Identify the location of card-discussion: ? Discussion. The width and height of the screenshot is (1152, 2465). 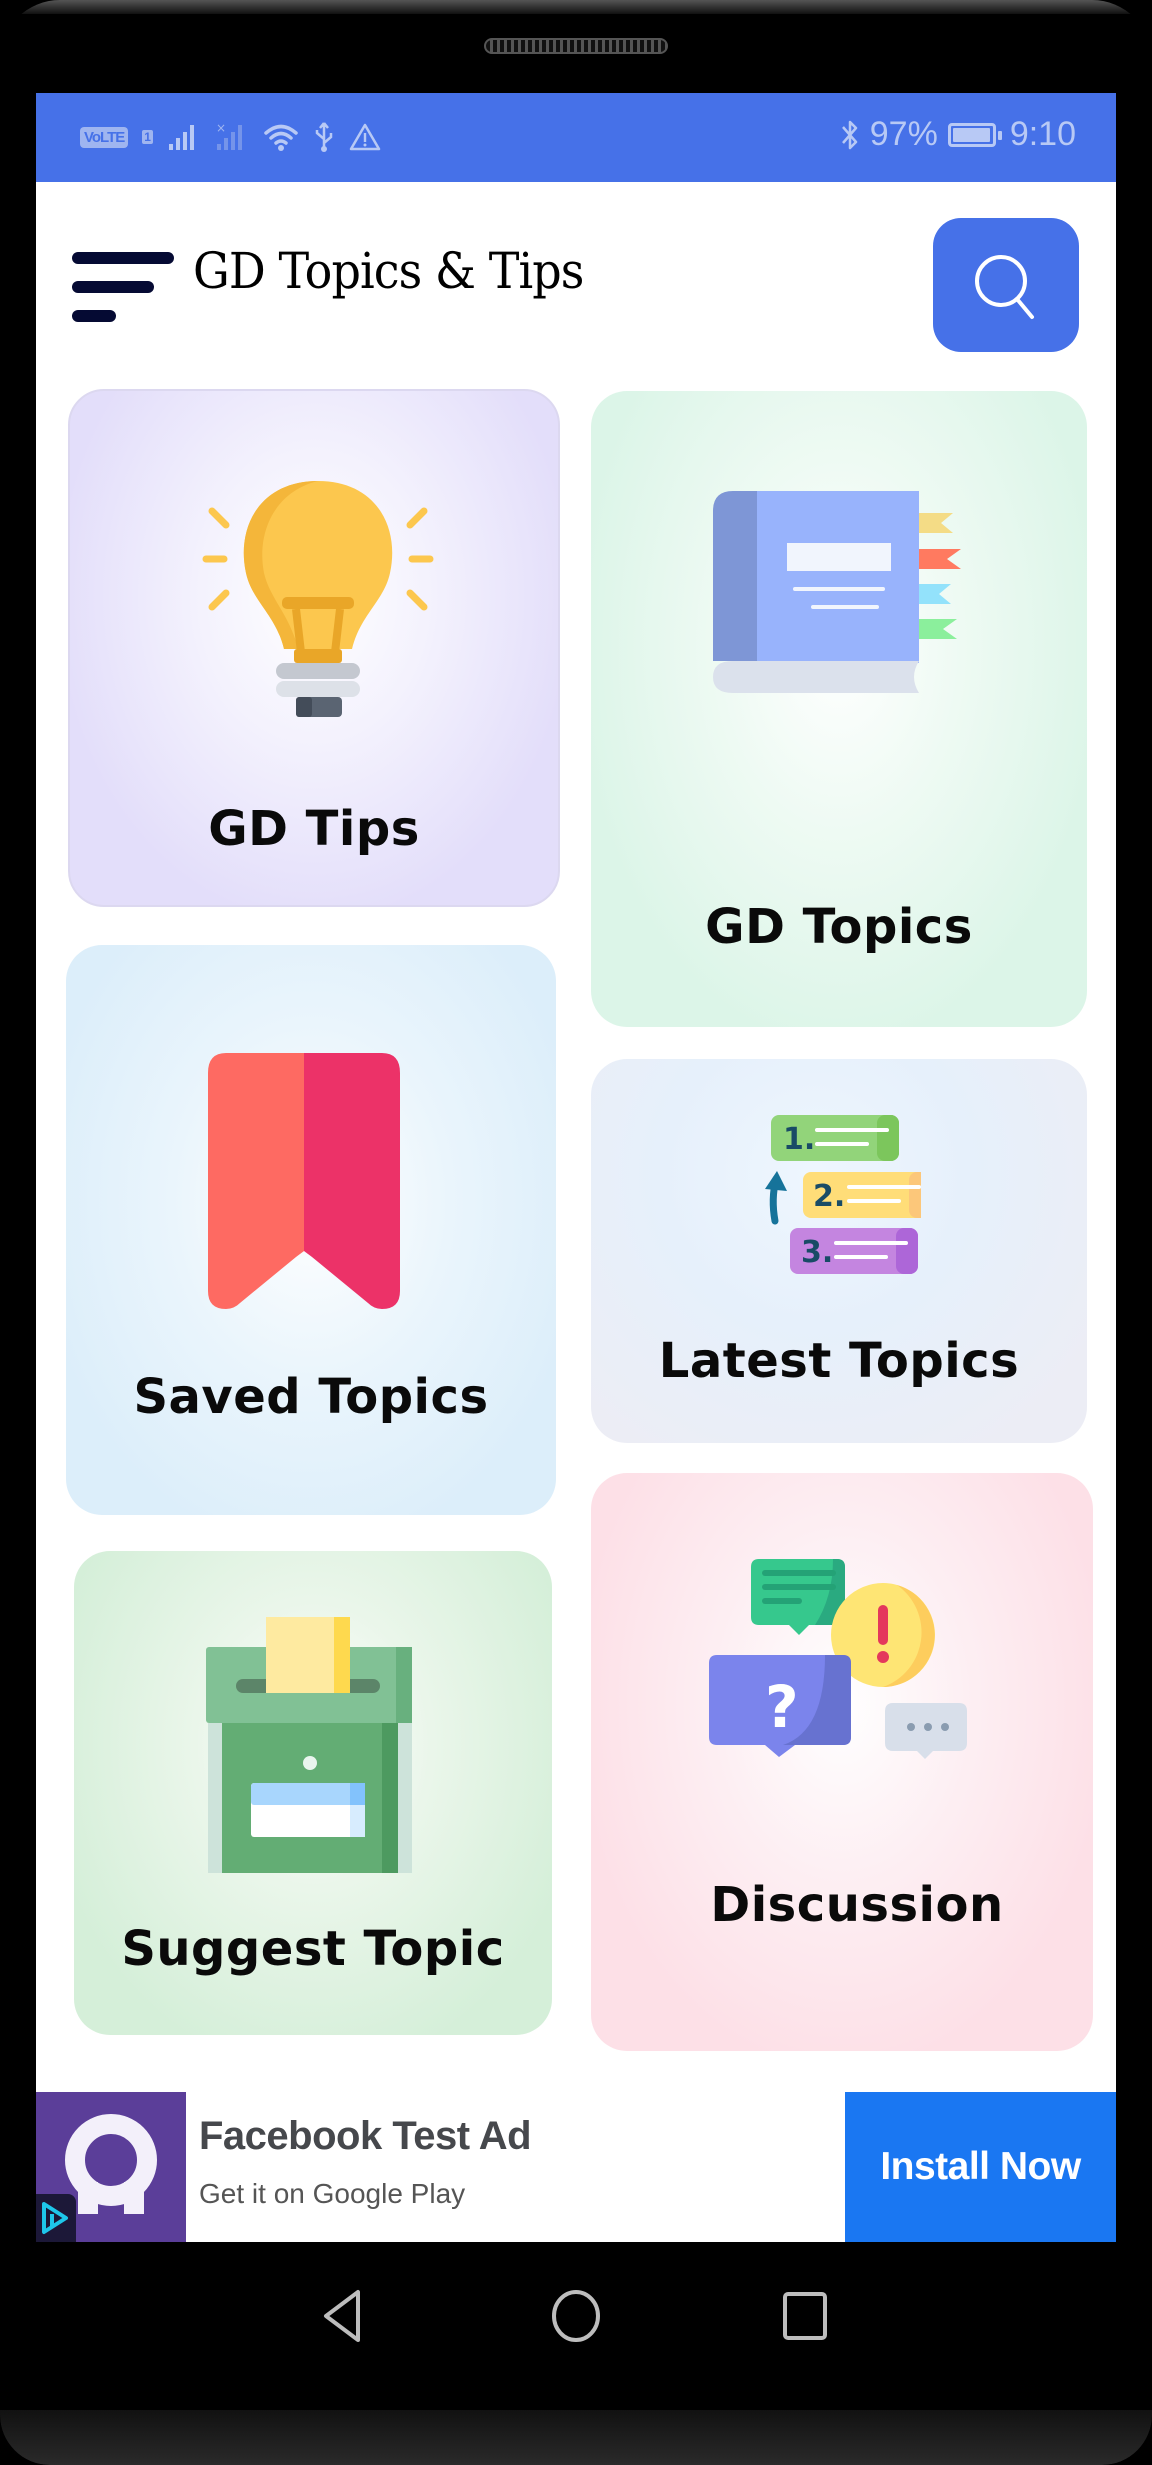
(842, 1762).